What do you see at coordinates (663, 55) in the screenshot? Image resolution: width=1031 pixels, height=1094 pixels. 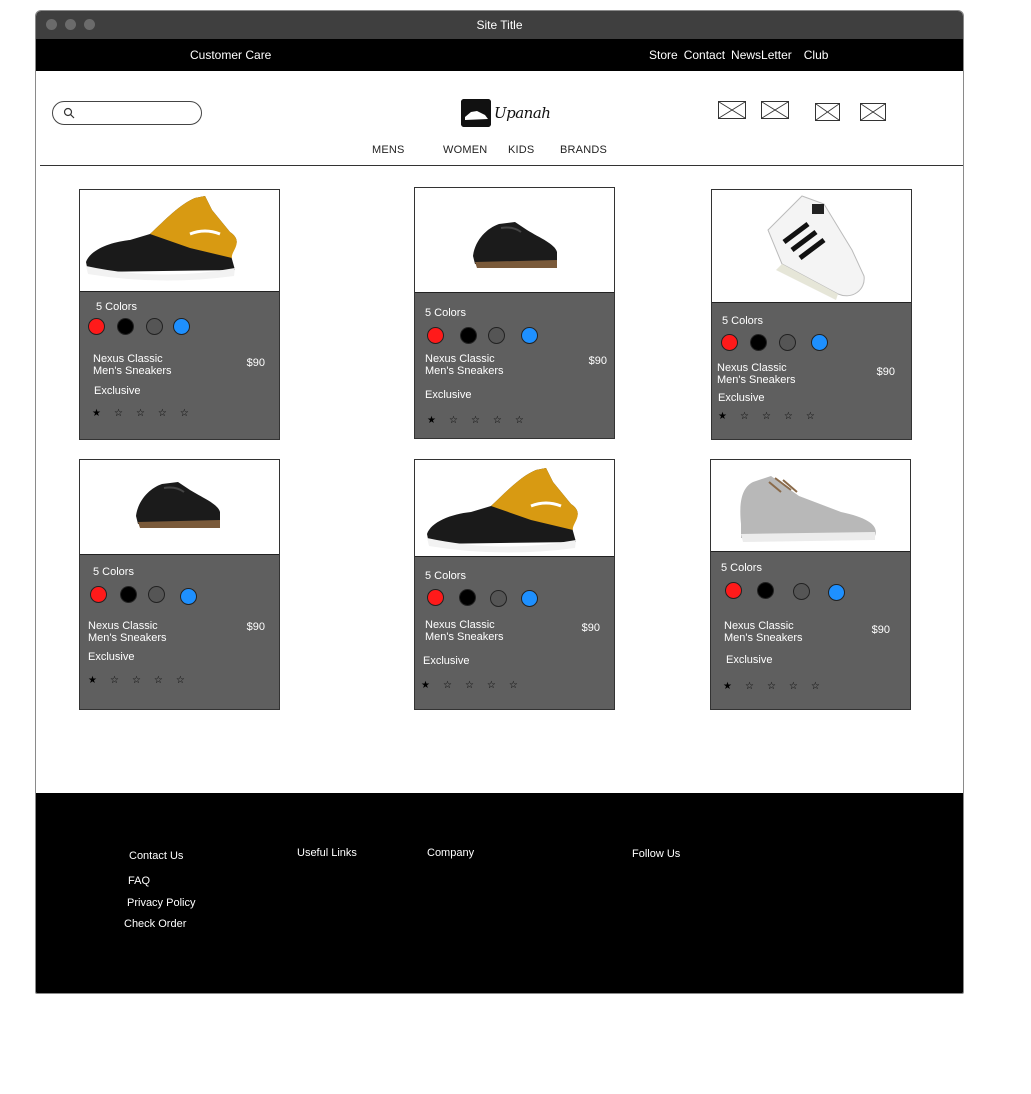 I see `store-link: Store` at bounding box center [663, 55].